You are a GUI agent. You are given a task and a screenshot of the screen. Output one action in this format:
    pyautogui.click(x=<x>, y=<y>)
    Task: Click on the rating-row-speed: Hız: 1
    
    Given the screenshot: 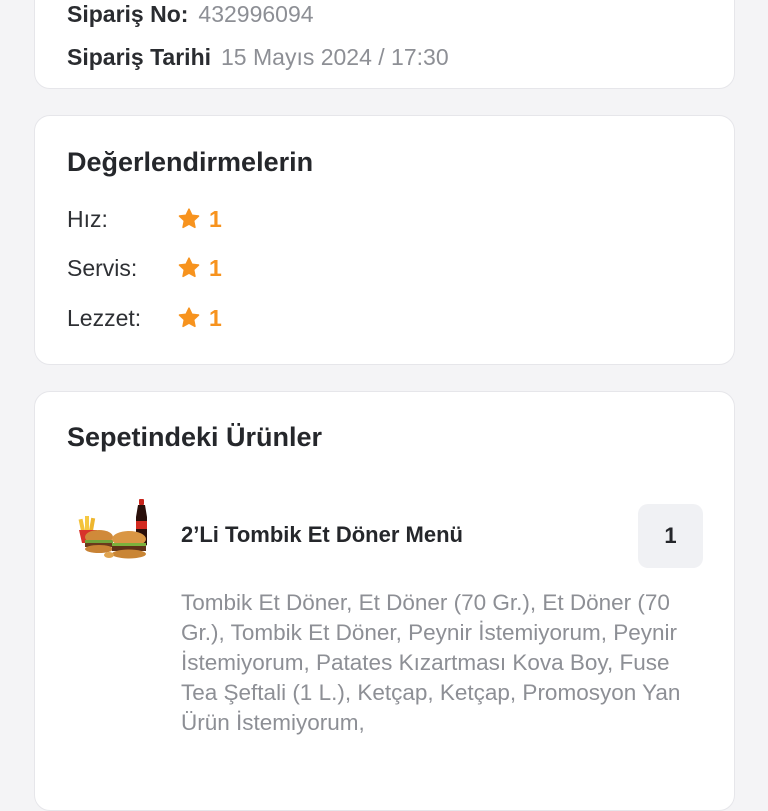 What is the action you would take?
    pyautogui.click(x=217, y=219)
    